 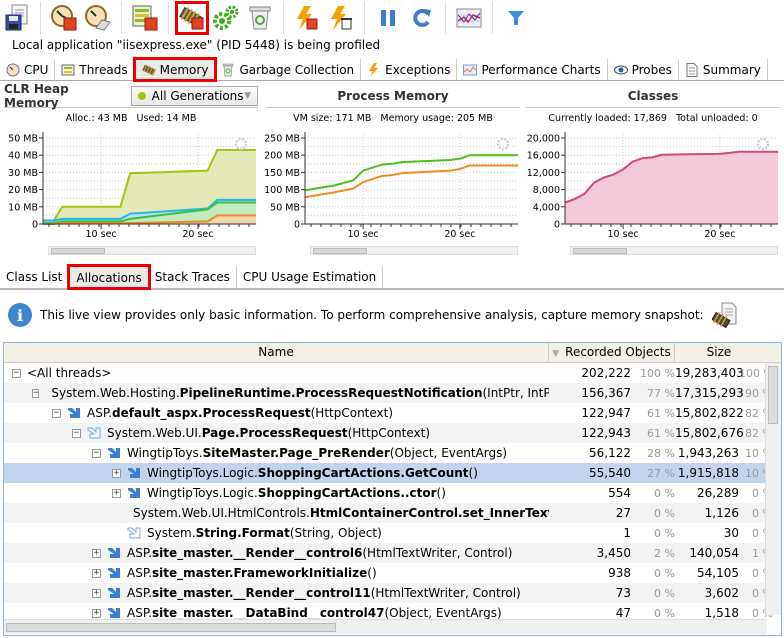 I want to click on start-cpu-profiling-button, so click(x=64, y=18).